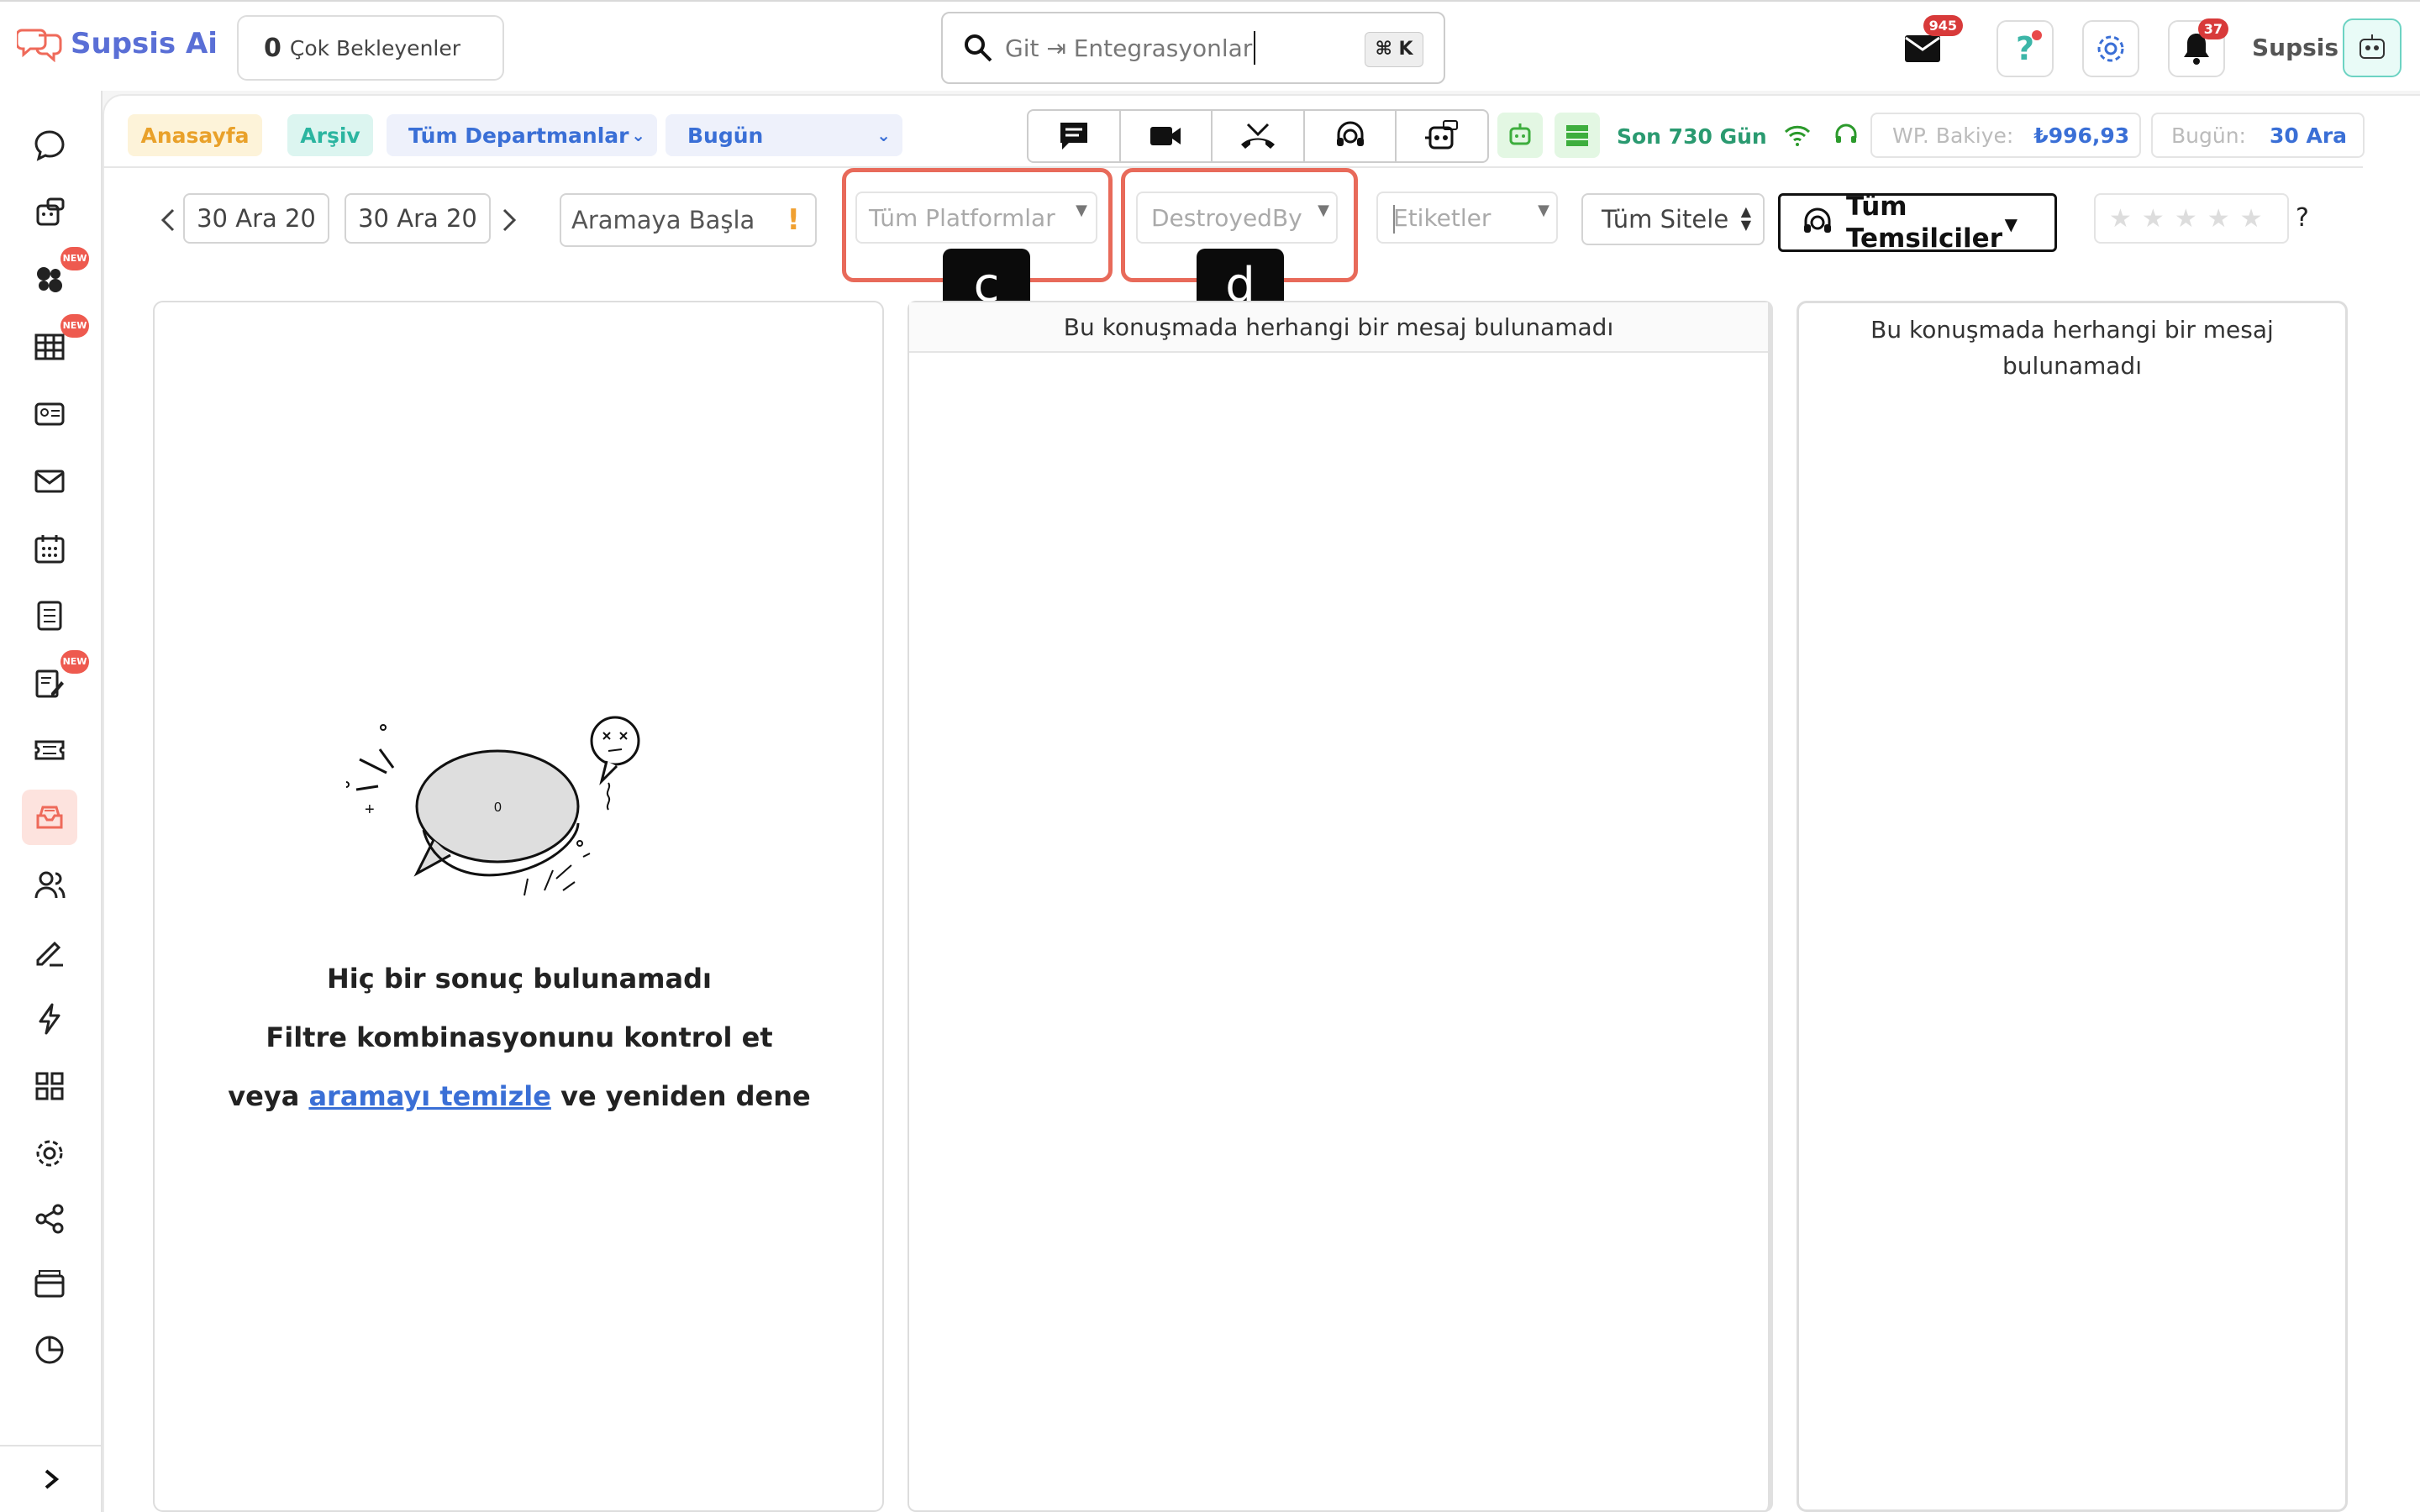 The width and height of the screenshot is (2420, 1512). Describe the element at coordinates (509, 220) in the screenshot. I see `chevron-right-icon` at that location.